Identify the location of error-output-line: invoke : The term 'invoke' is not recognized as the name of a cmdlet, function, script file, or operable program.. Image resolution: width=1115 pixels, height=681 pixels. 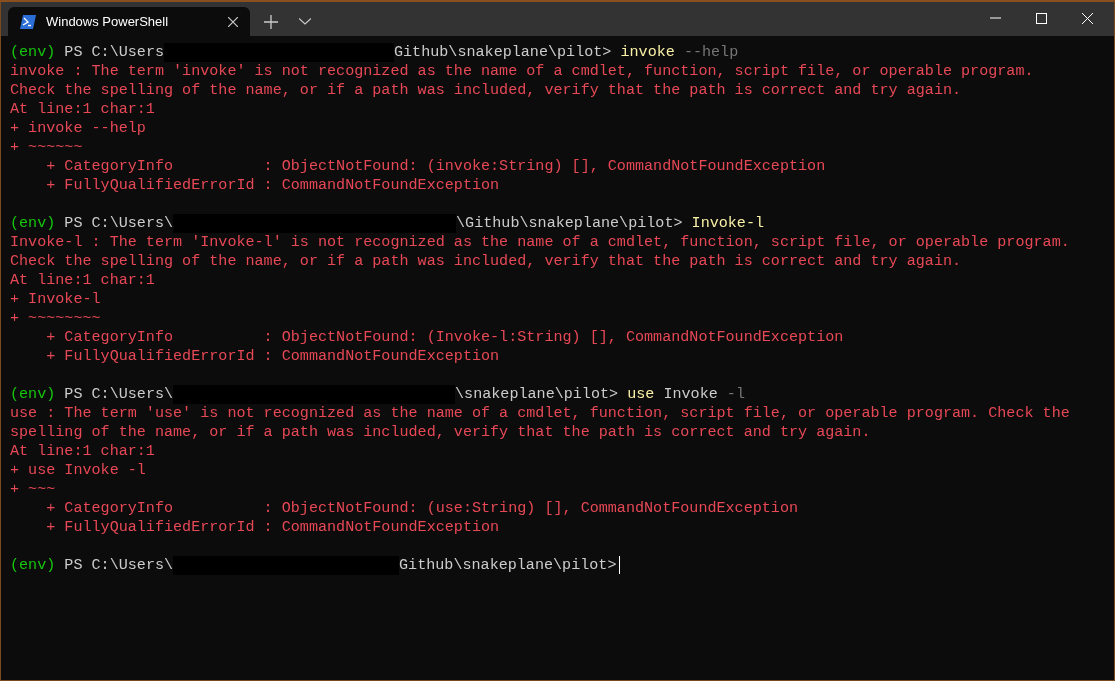
(522, 71).